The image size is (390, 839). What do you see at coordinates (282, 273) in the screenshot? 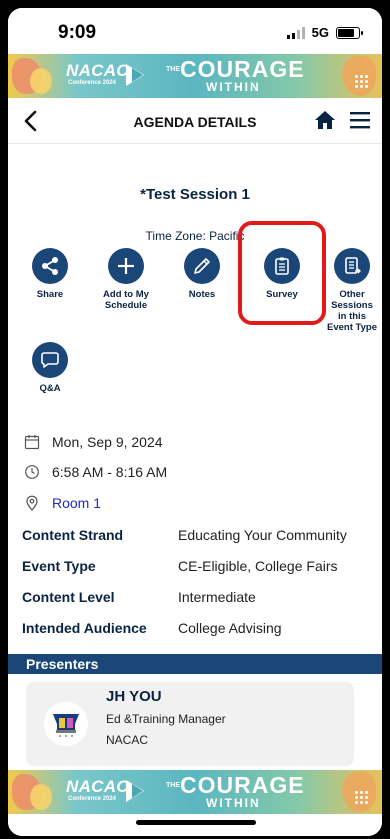
I see `survey-highlight-box` at bounding box center [282, 273].